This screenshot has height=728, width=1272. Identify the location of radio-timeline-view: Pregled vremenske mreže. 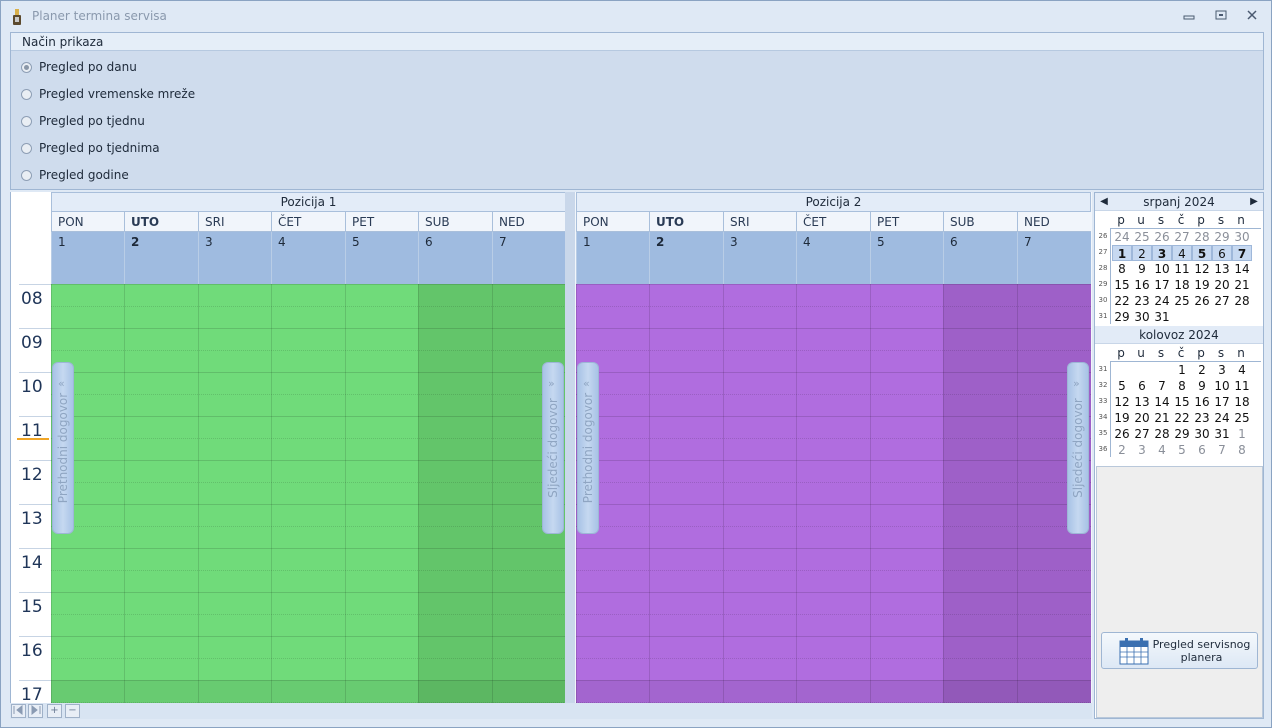
(108, 94).